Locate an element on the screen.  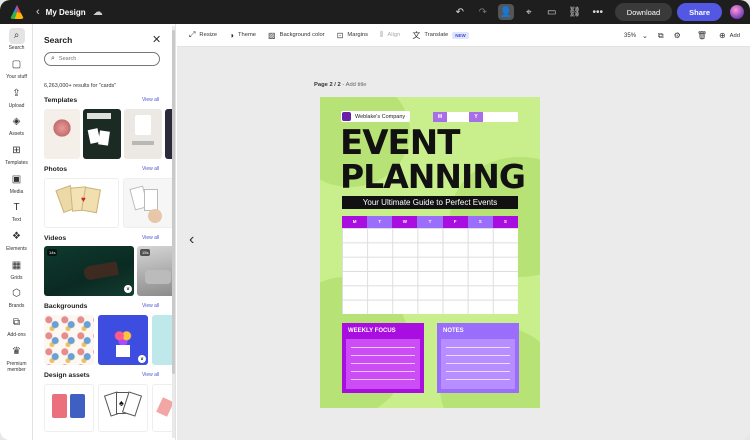
rail-item-templates: ⊞ Templates is located at coordinates (16, 154).